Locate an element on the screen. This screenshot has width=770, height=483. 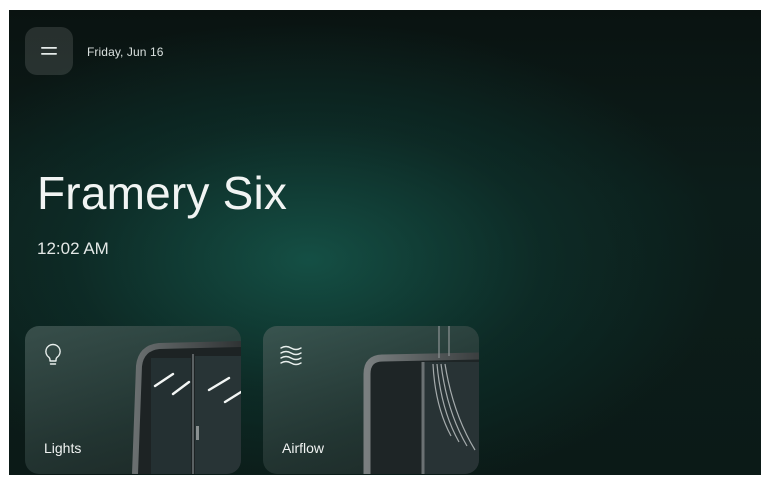
menu-icon is located at coordinates (49, 51).